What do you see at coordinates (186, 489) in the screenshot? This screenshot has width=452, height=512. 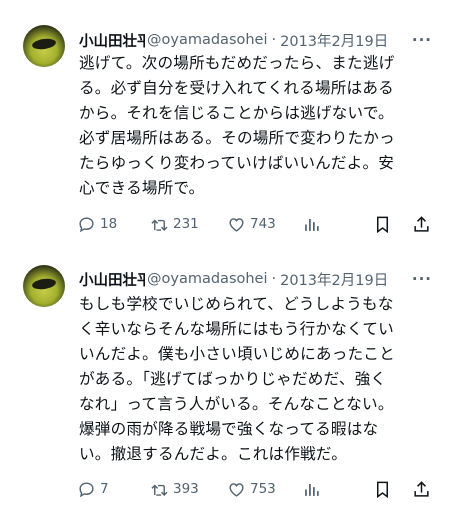 I see `retweet-count: 393` at bounding box center [186, 489].